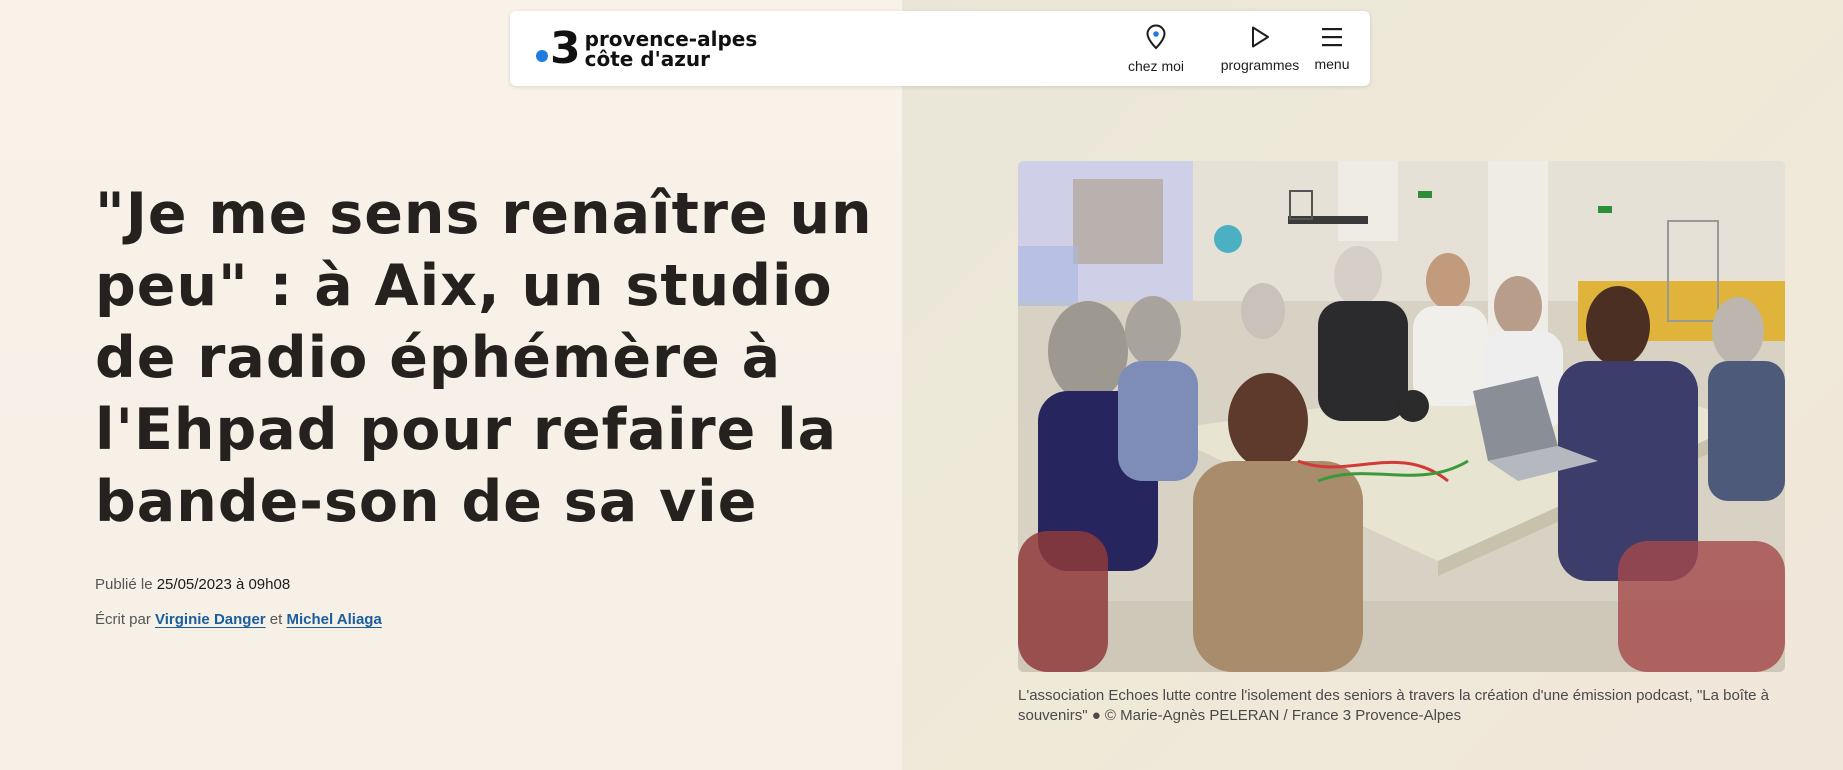 This screenshot has width=1843, height=770. I want to click on site-logo: 3 provence-alpes côte d'azur, so click(646, 49).